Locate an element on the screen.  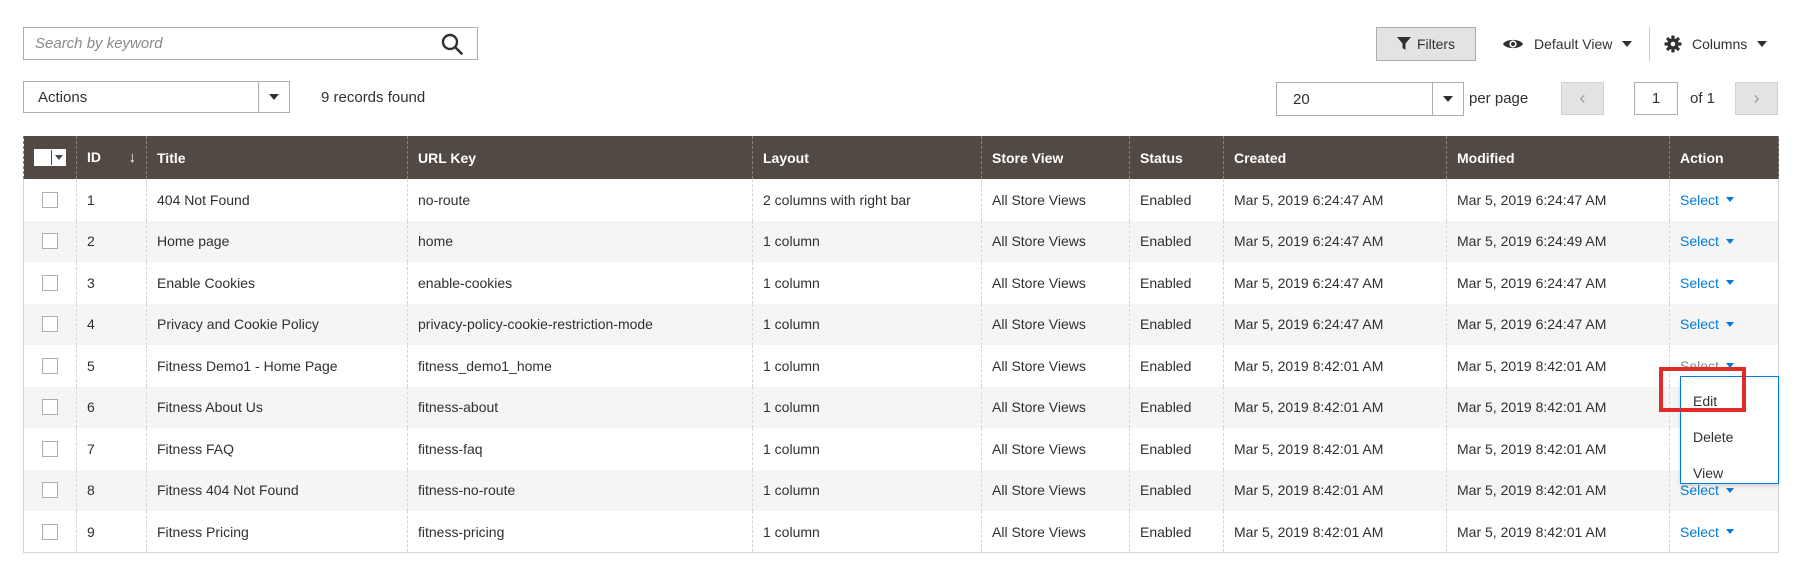
default-view-button: Default View is located at coordinates (1567, 44).